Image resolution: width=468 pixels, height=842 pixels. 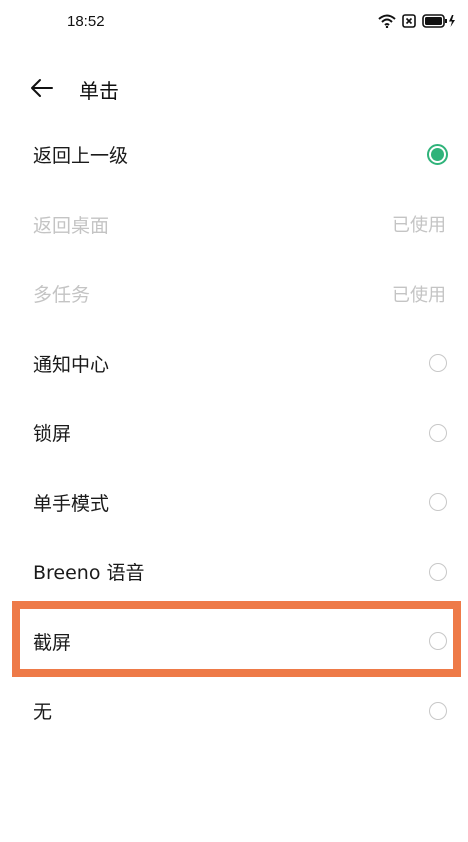 What do you see at coordinates (234, 88) in the screenshot?
I see `header: 单击` at bounding box center [234, 88].